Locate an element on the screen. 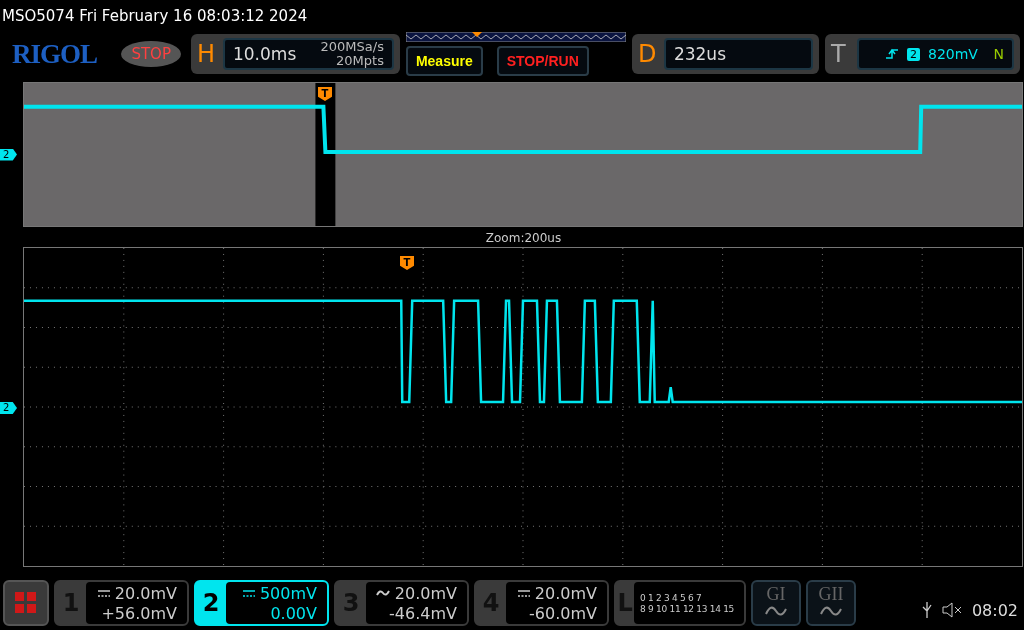  timebase-value: 10.0ms is located at coordinates (265, 54).